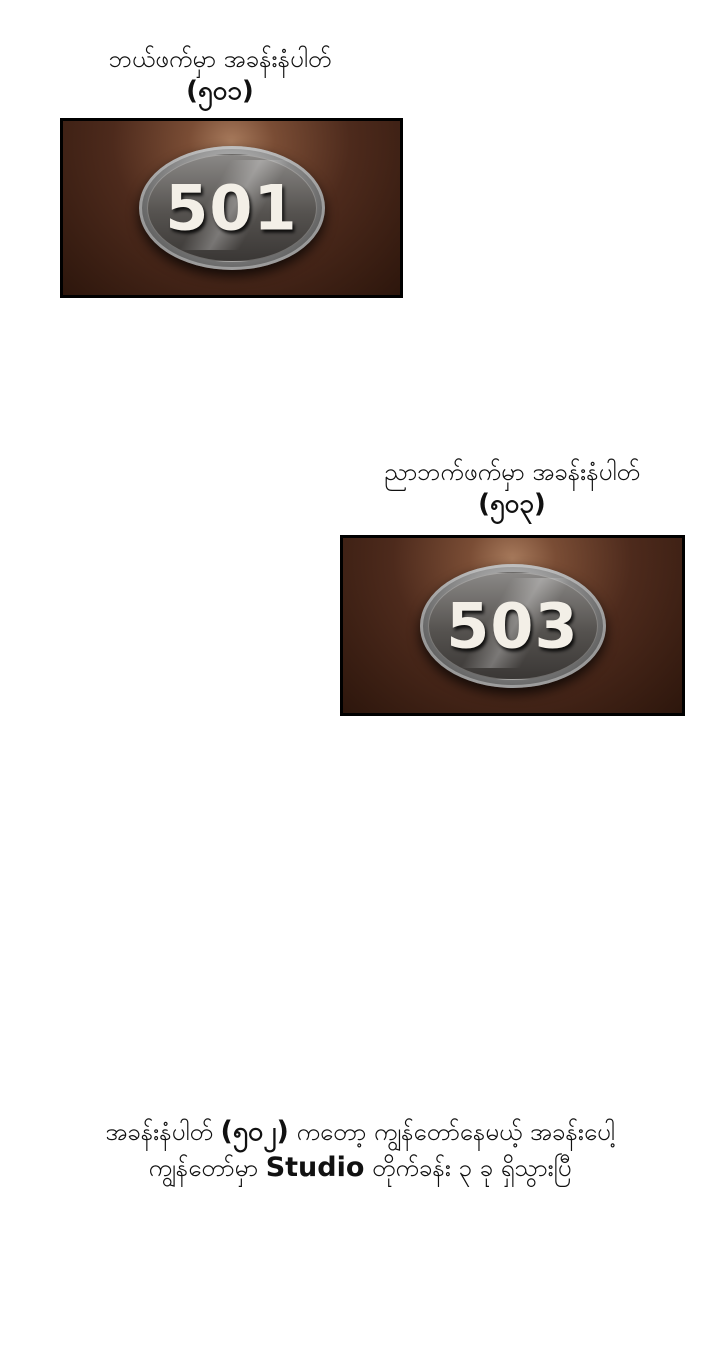 Image resolution: width=720 pixels, height=1369 pixels. I want to click on panel2-caption-line2: (၅၀၃), so click(512, 504).